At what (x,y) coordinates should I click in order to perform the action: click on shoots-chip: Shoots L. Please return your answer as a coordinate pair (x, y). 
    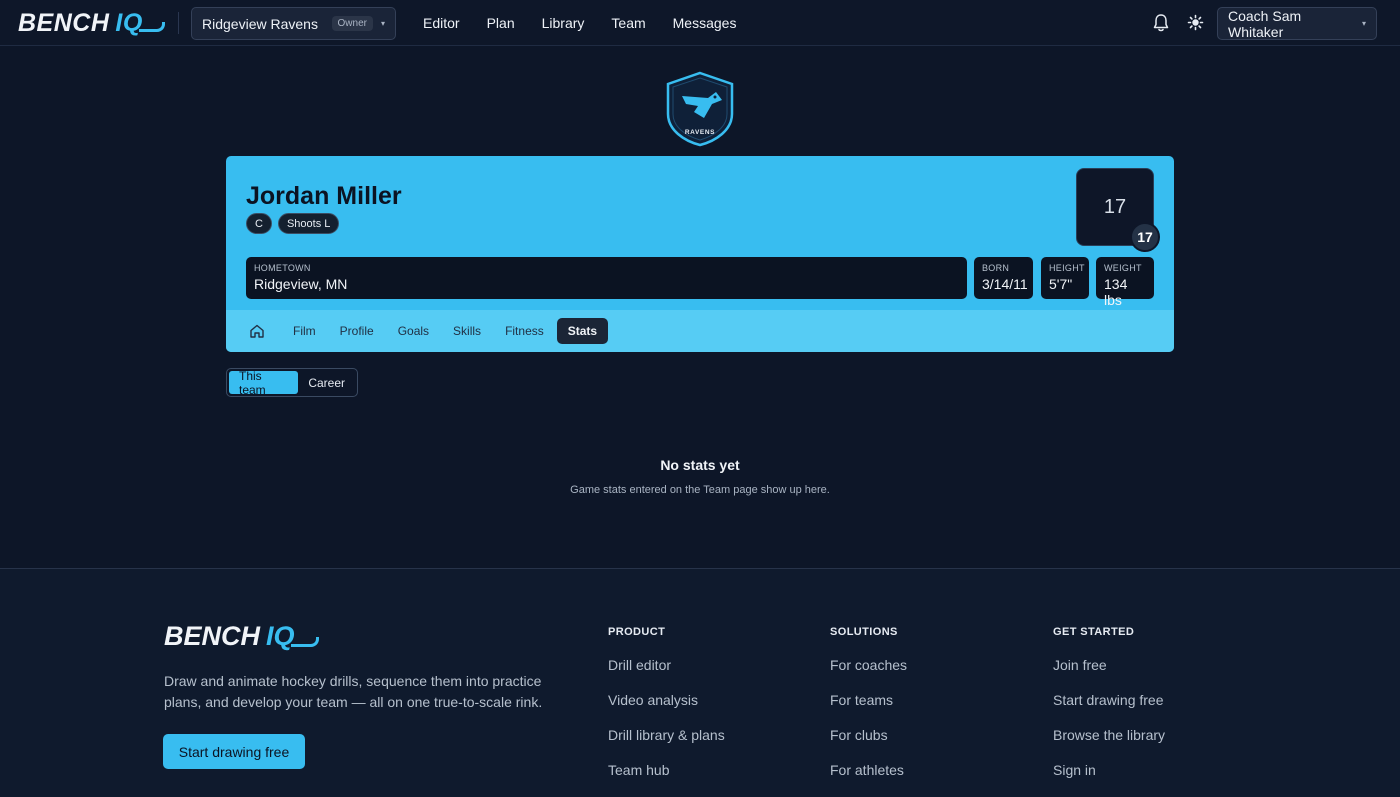
    Looking at the image, I should click on (308, 223).